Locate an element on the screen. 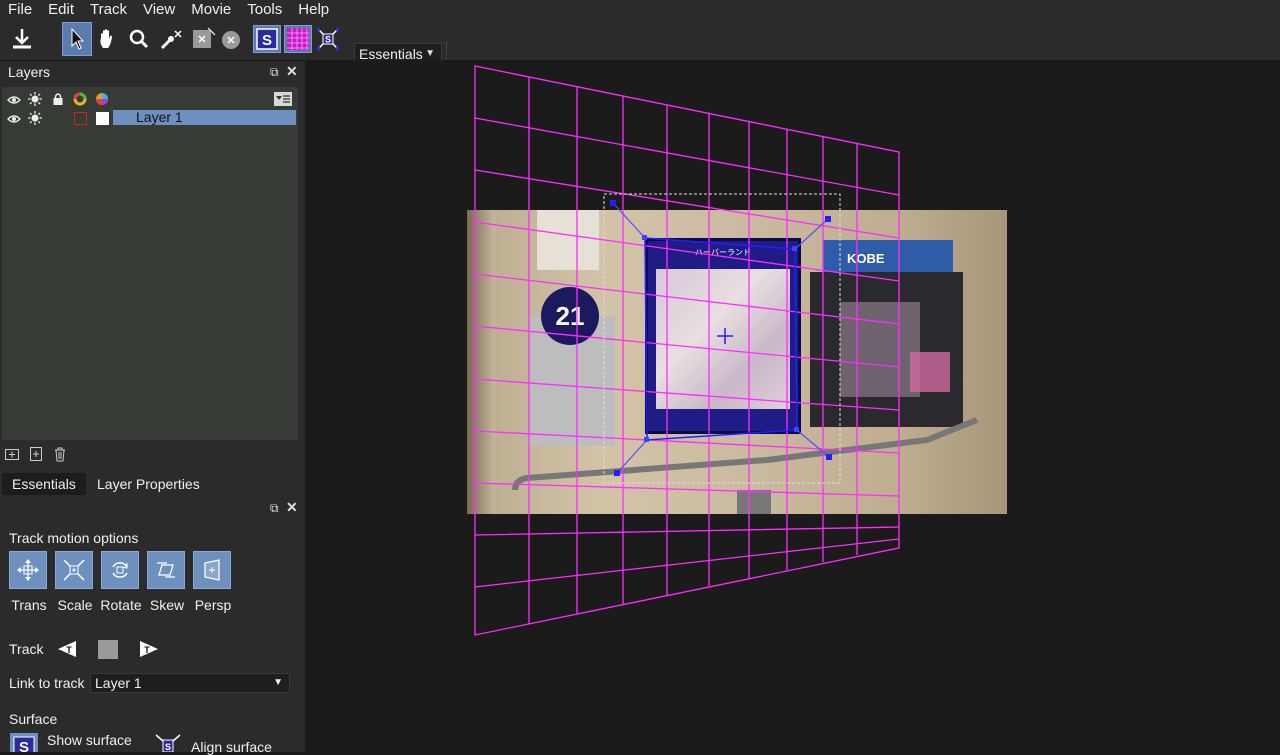 Image resolution: width=1280 pixels, height=755 pixels. layers-list is located at coordinates (150, 263).